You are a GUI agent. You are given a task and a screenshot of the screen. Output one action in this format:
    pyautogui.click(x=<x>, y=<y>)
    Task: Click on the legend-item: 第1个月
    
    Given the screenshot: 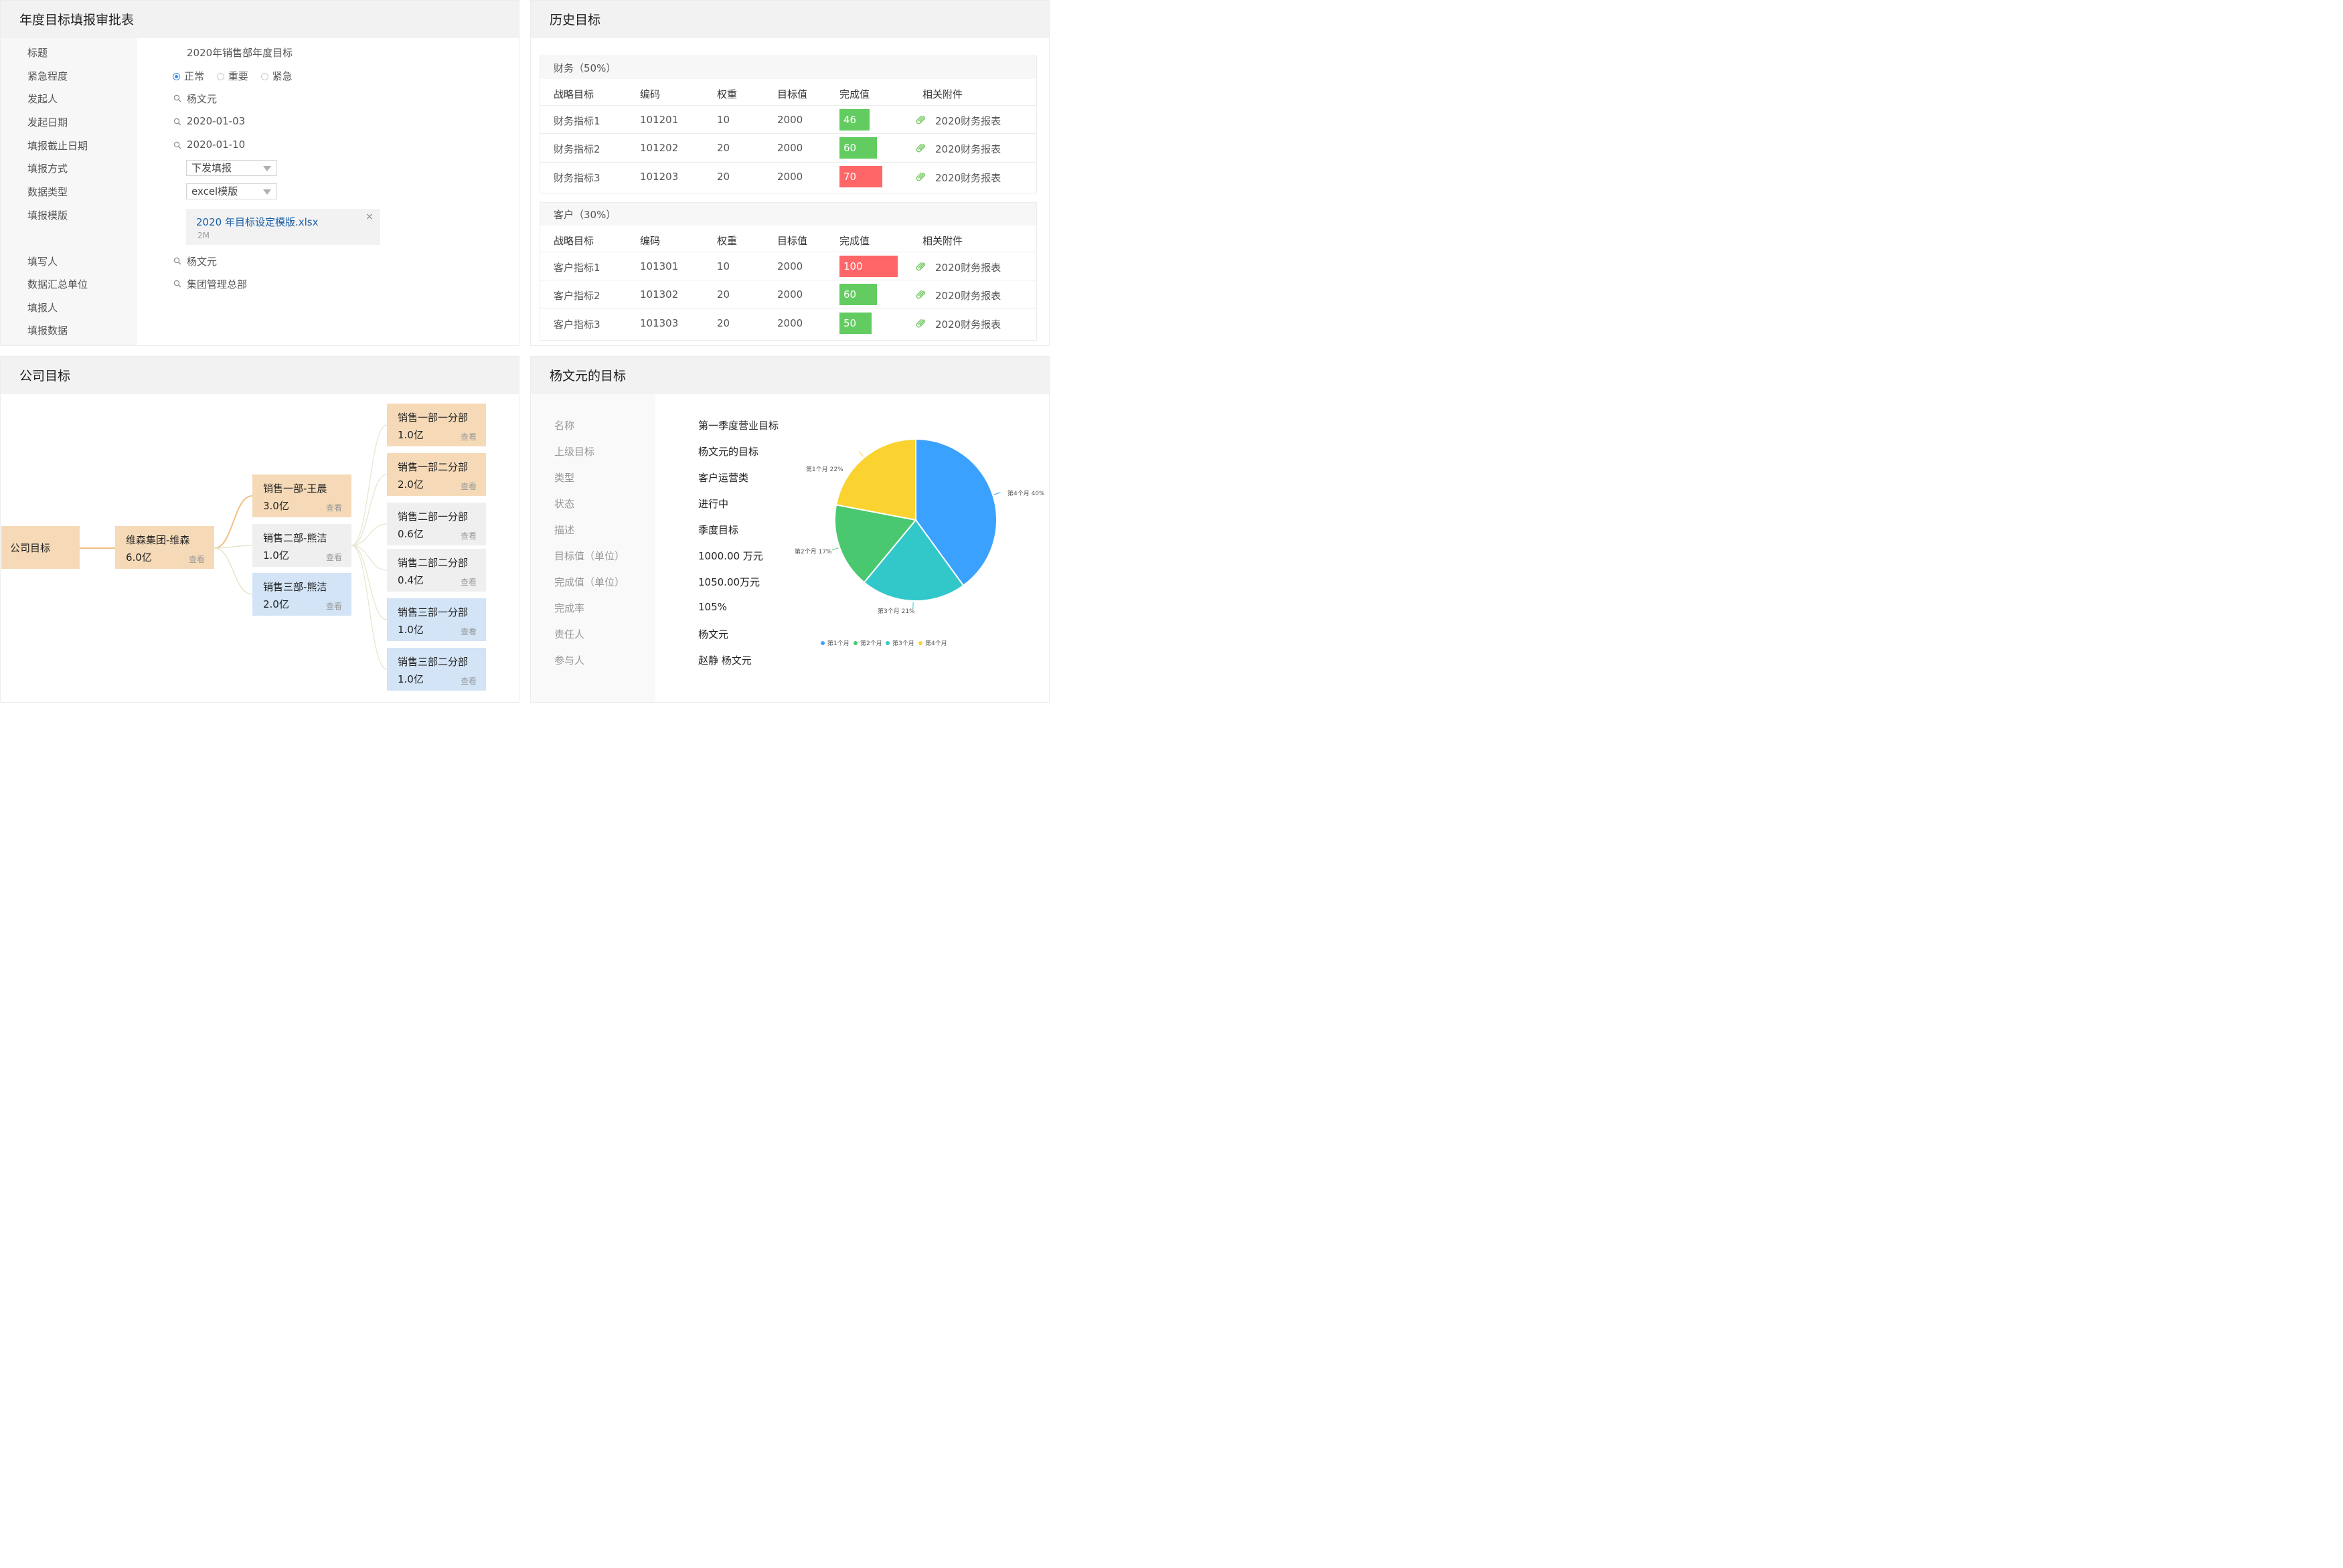 What is the action you would take?
    pyautogui.click(x=836, y=642)
    